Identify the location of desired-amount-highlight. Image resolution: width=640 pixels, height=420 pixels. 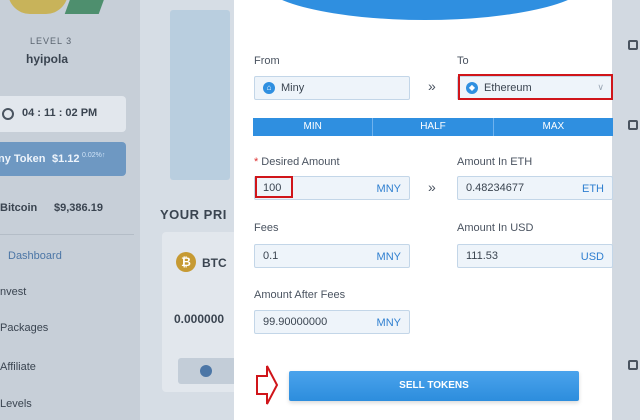
(274, 187).